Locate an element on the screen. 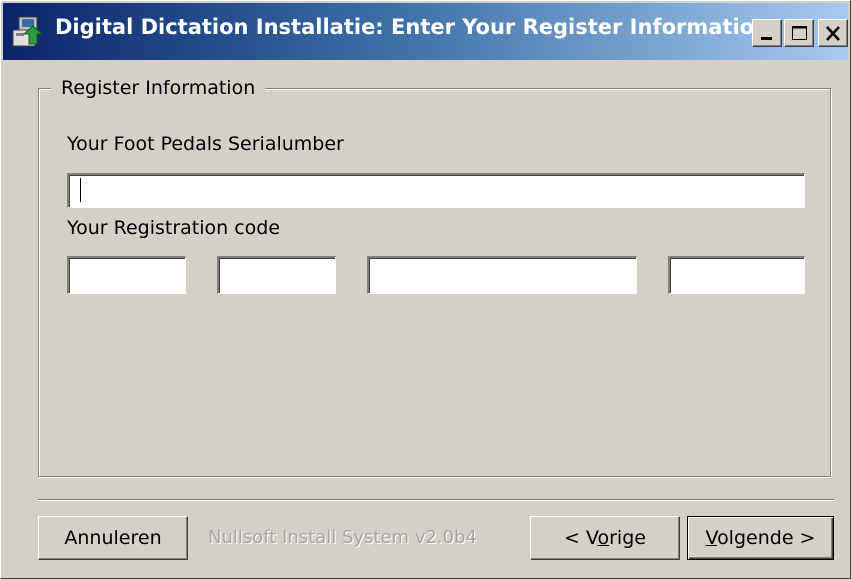 The height and width of the screenshot is (579, 851). registration-code-label: Your Registration code is located at coordinates (174, 228).